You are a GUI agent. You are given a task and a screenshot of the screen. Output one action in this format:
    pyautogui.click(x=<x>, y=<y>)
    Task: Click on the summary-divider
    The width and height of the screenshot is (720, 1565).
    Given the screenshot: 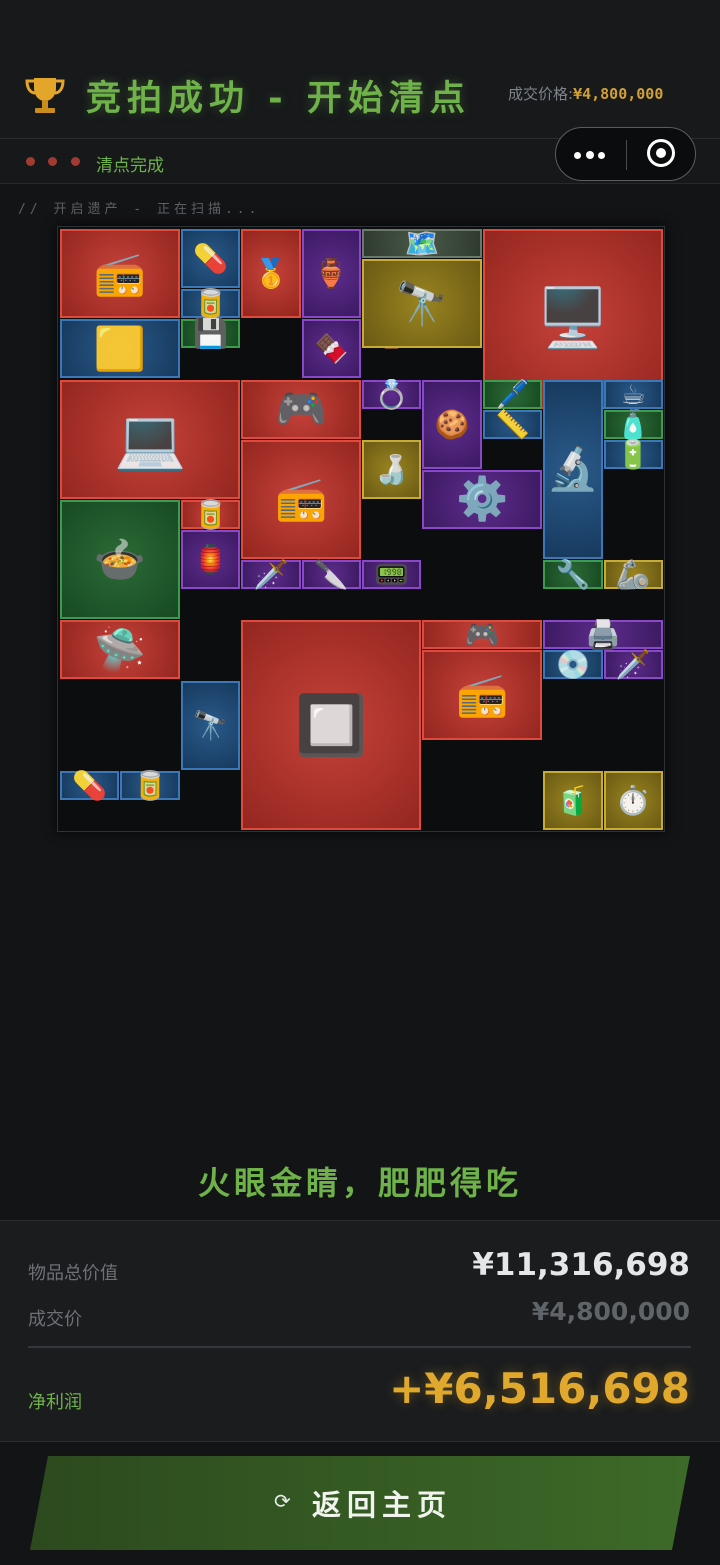 What is the action you would take?
    pyautogui.click(x=359, y=1347)
    